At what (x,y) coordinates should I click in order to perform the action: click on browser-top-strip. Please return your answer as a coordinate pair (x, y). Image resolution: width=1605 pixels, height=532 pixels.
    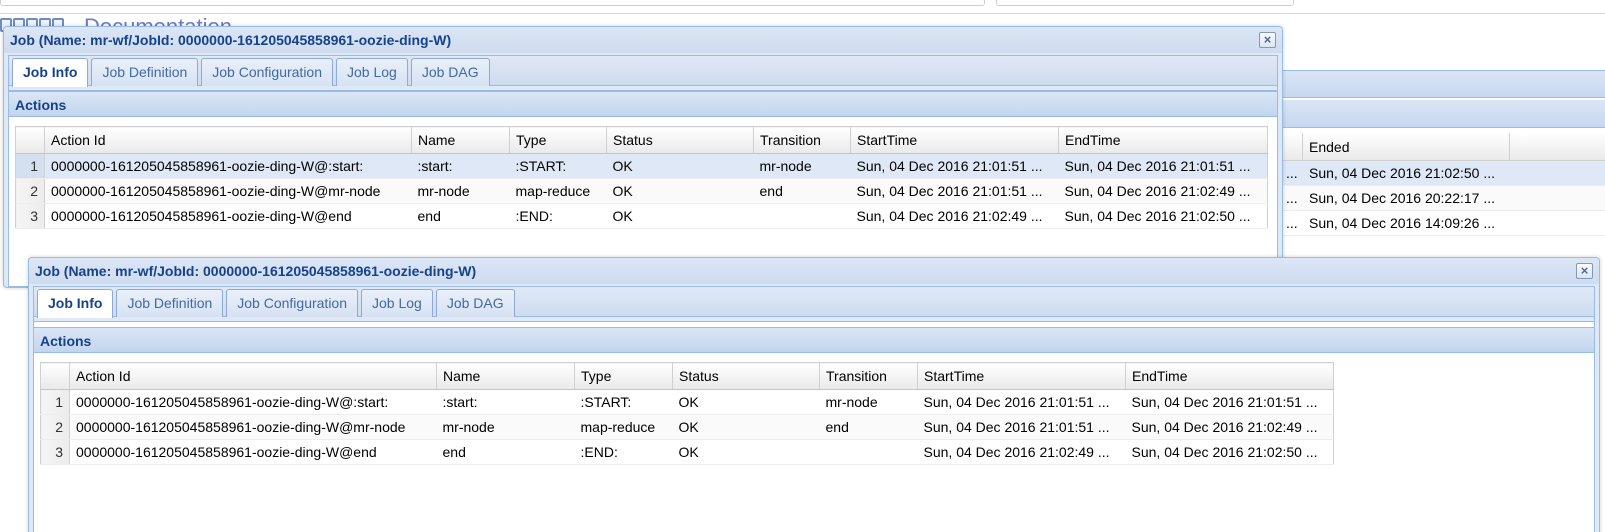
    Looking at the image, I should click on (802, 7).